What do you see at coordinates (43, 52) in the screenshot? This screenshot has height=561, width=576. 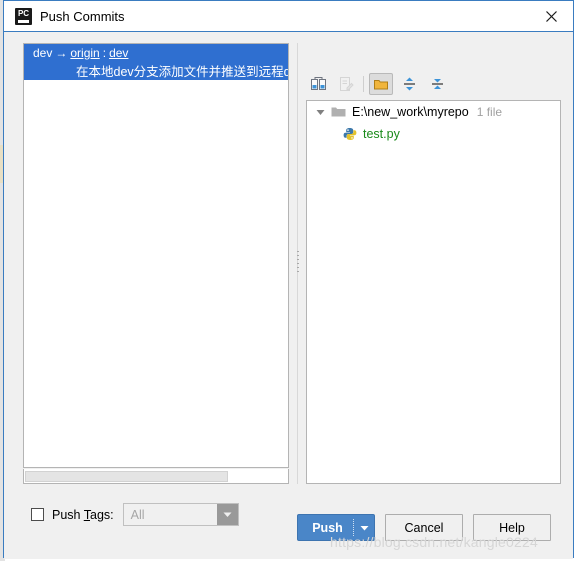 I see `source-branch-label: dev` at bounding box center [43, 52].